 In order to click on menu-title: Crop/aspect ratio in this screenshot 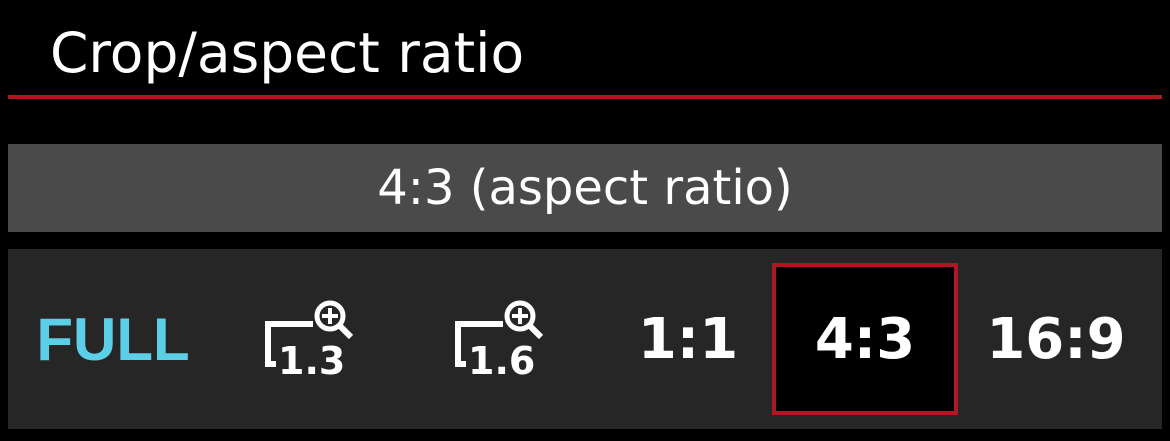, I will do `click(287, 53)`.